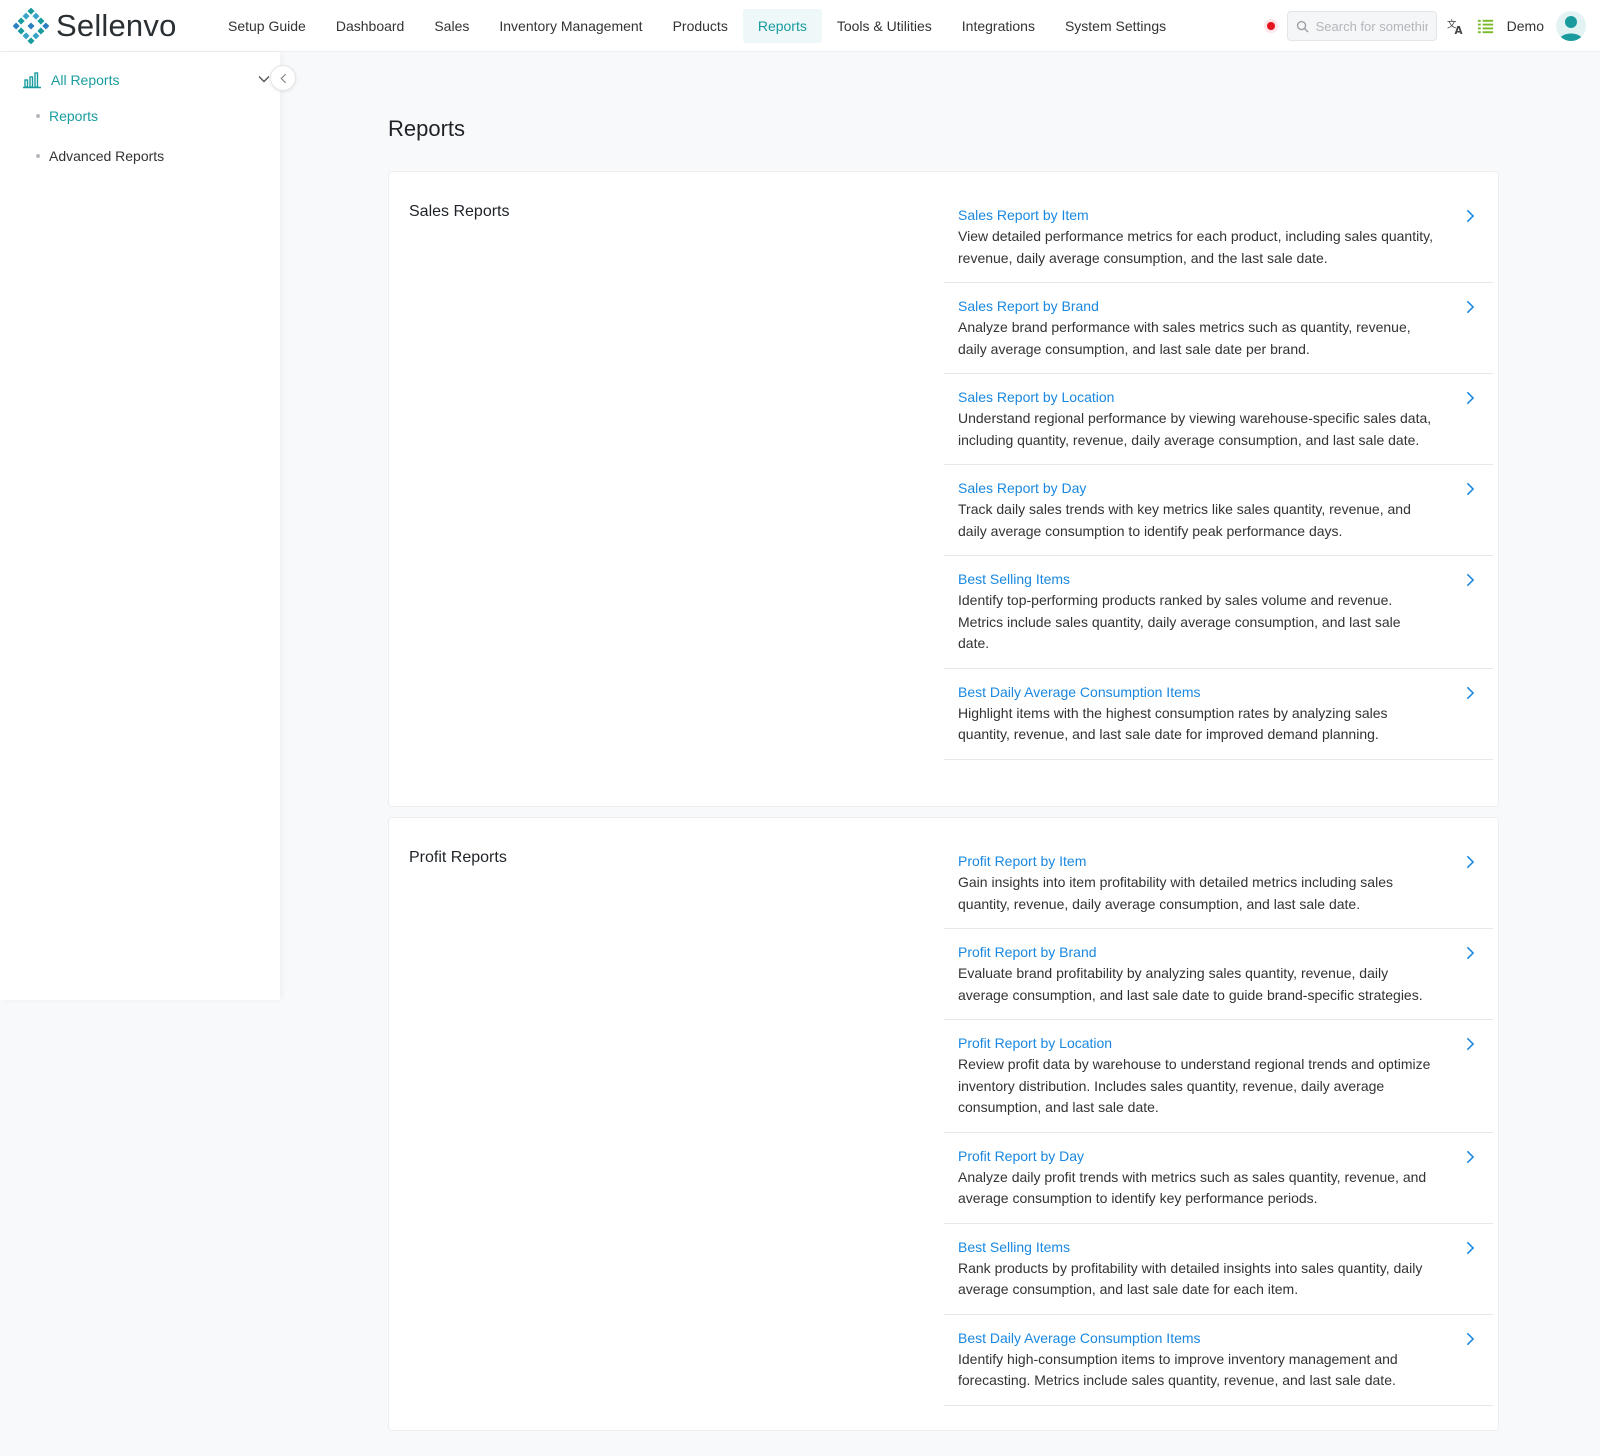 The image size is (1600, 1456). What do you see at coordinates (1195, 306) in the screenshot?
I see `report-link: Sales Report by Brand` at bounding box center [1195, 306].